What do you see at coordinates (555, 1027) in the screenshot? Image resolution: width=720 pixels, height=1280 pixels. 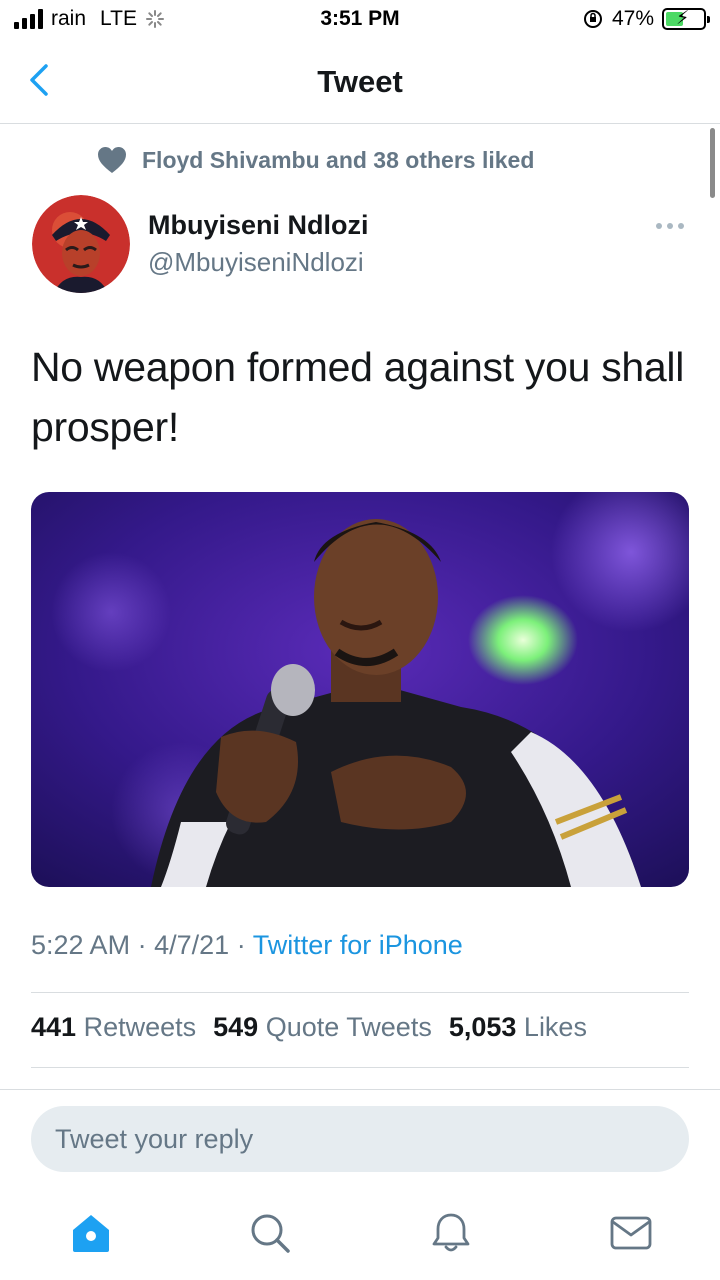 I see `likes-label: Likes` at bounding box center [555, 1027].